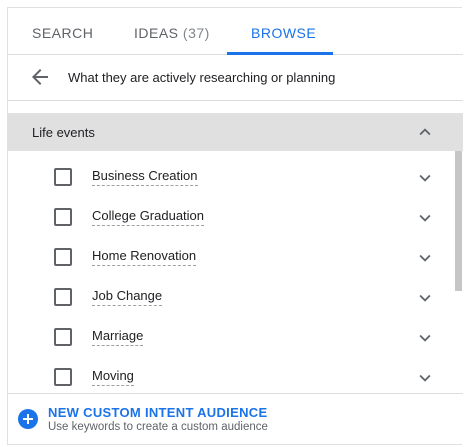  Describe the element at coordinates (127, 297) in the screenshot. I see `list-item-label: Job Change` at that location.